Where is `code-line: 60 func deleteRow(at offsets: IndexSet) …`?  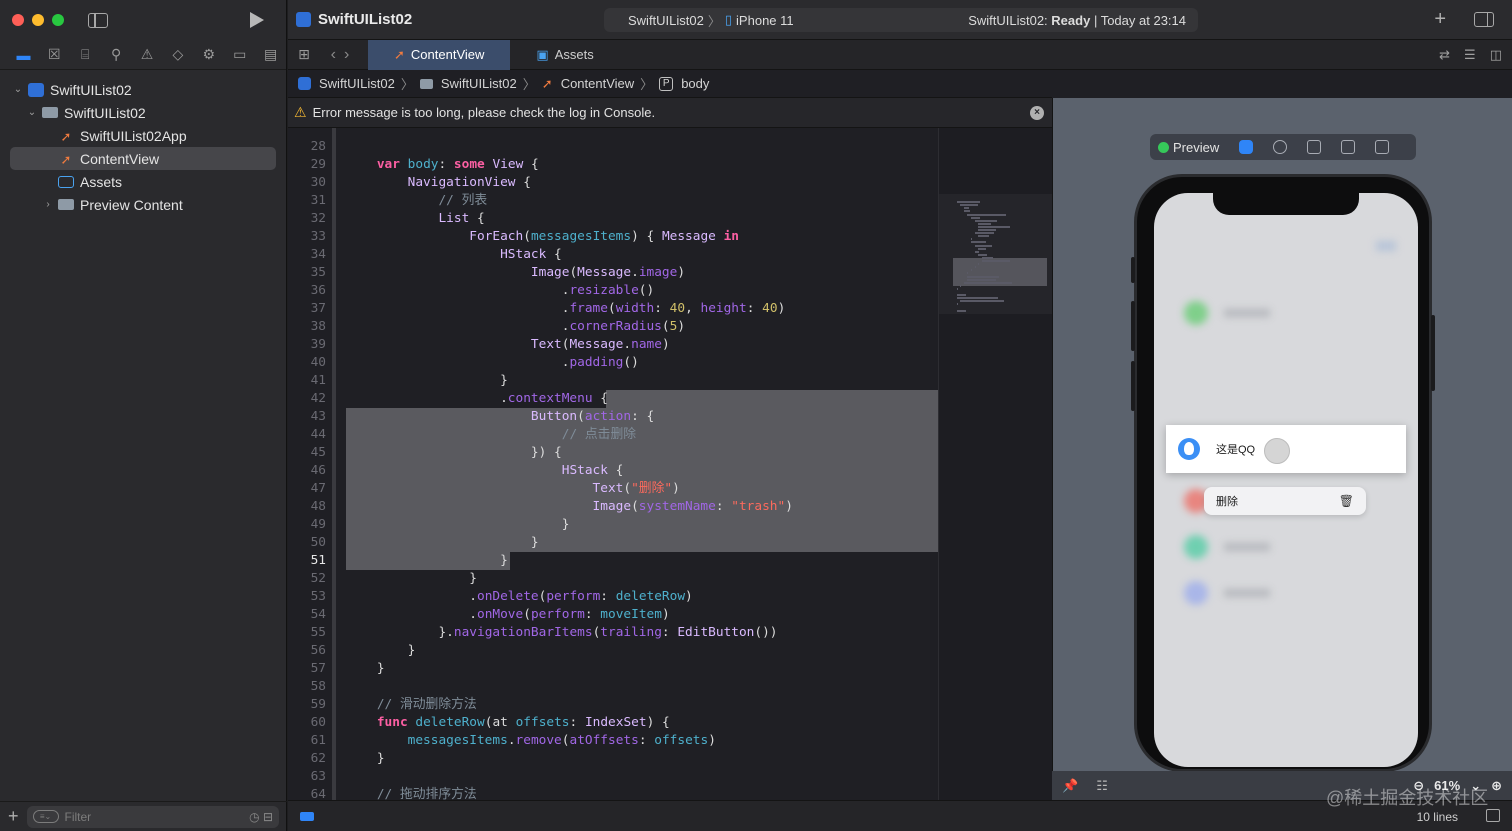 code-line: 60 func deleteRow(at offsets: IndexSet) … is located at coordinates (613, 723).